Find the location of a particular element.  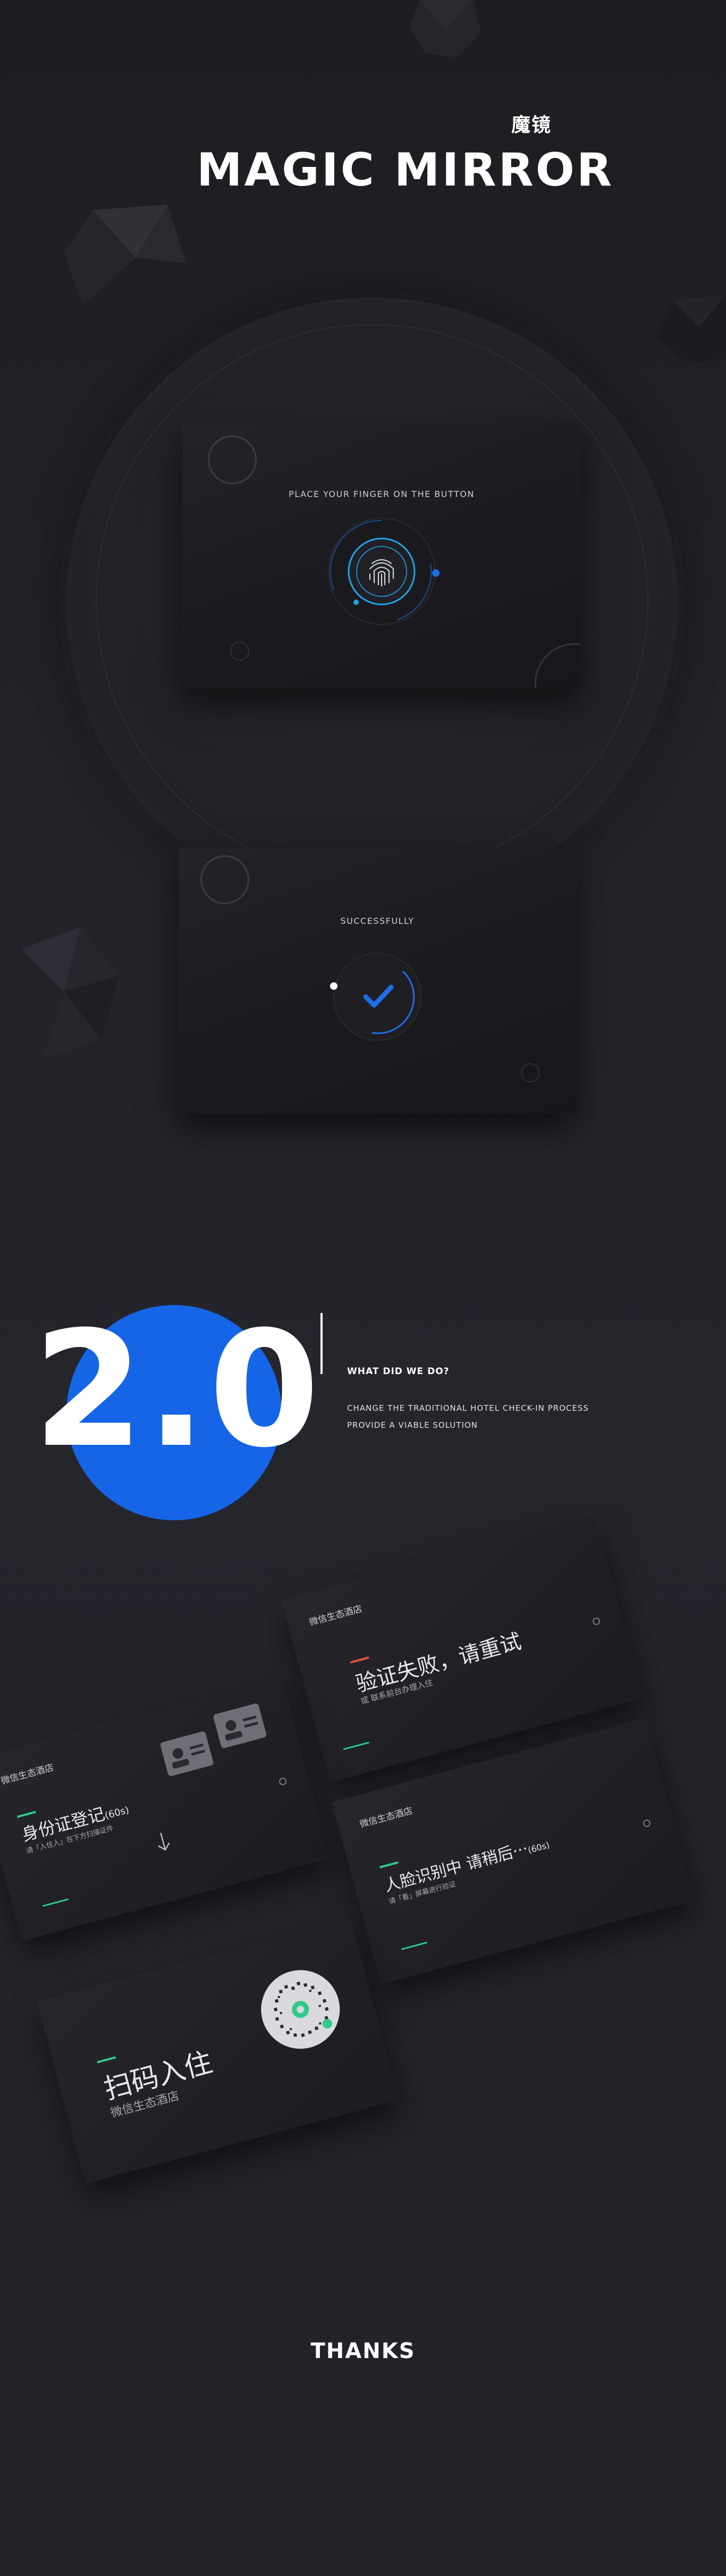

polyhedron-decoration-top-center is located at coordinates (445, 28).